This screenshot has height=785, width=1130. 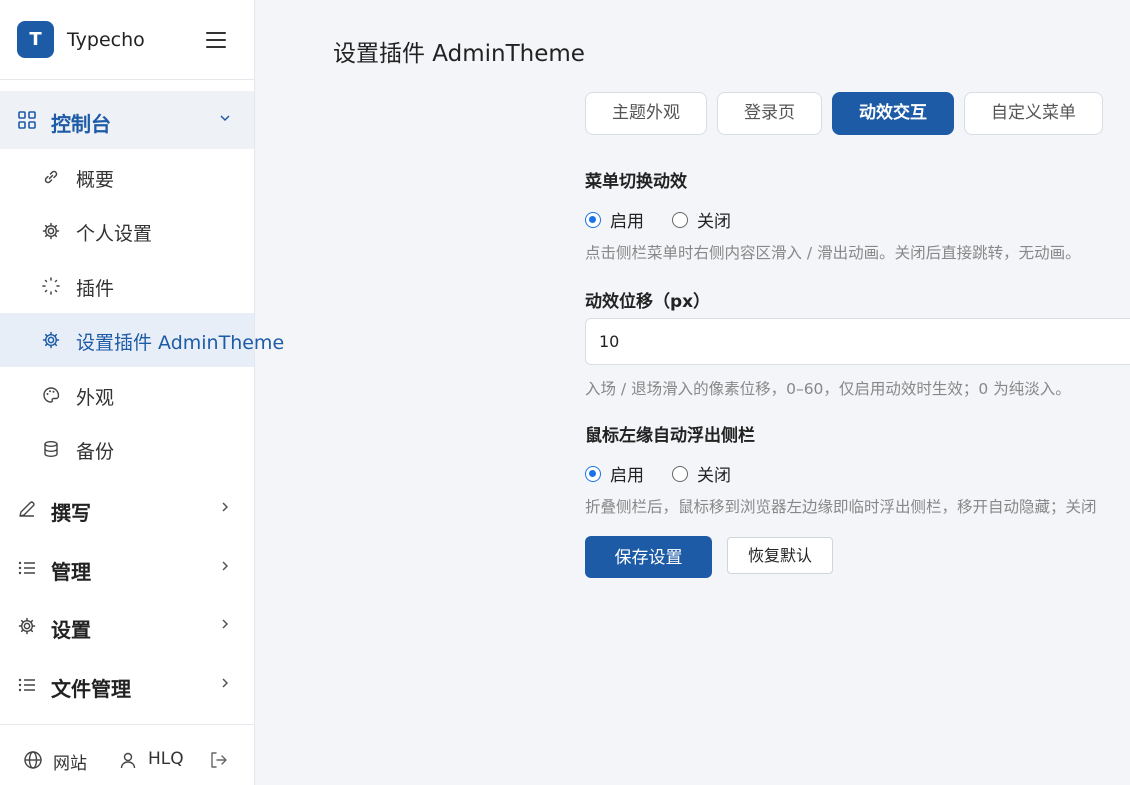 I want to click on edge-float-help: 折叠侧栏后，鼠标移到浏览器左边缘即临时浮出侧栏，移开自动隐藏；关闭, so click(x=841, y=507).